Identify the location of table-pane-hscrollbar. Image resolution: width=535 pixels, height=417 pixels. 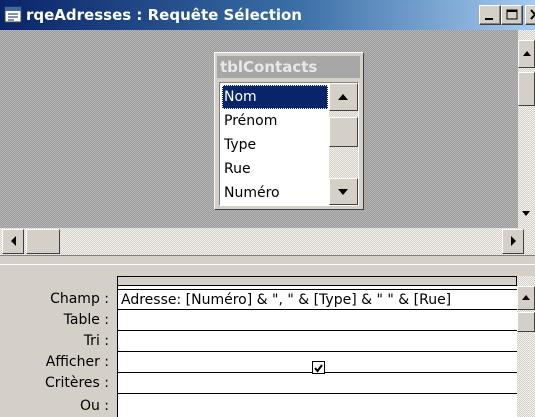
(267, 241).